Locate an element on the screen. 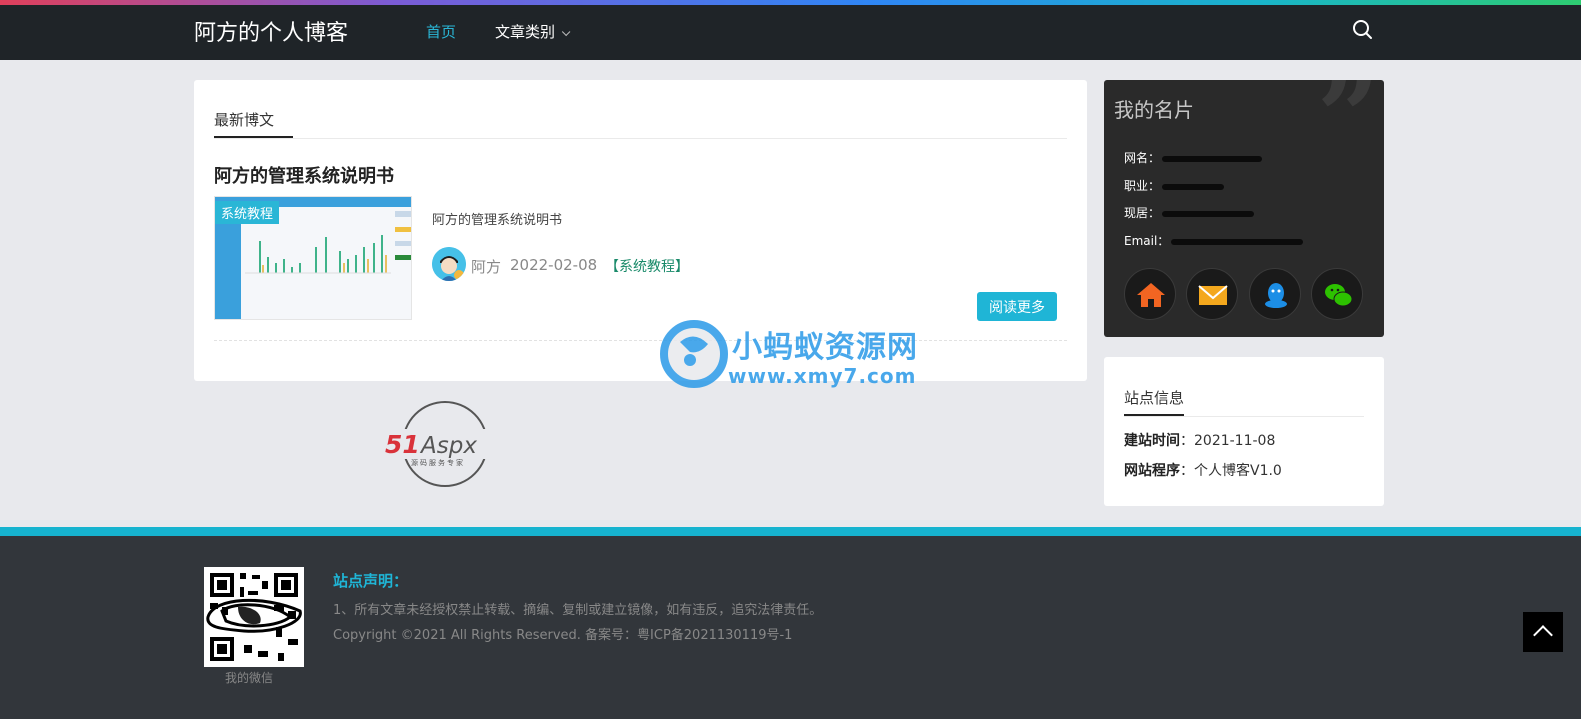 Image resolution: width=1581 pixels, height=719 pixels. watermark-name: 小蚂蚁资源网 is located at coordinates (825, 347).